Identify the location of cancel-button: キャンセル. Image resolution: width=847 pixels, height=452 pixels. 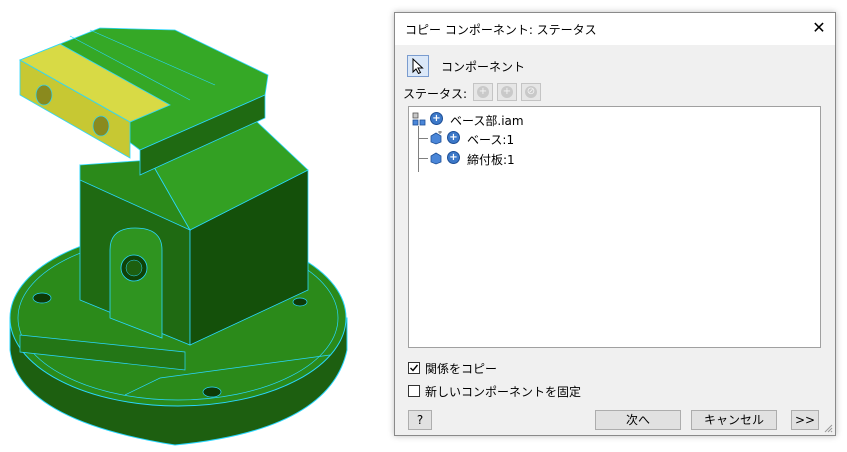
(734, 420).